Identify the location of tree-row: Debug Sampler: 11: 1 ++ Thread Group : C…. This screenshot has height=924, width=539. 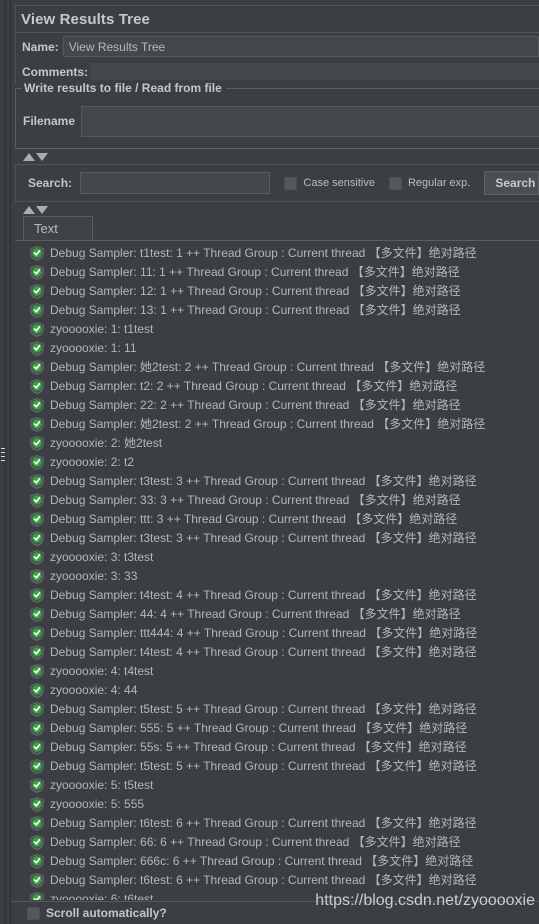
(269, 272).